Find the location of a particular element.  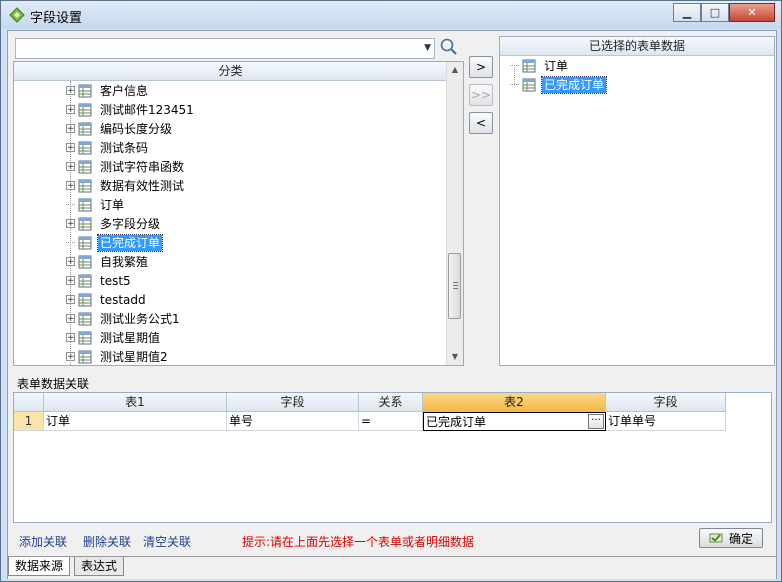

scroll-thumb is located at coordinates (454, 286).